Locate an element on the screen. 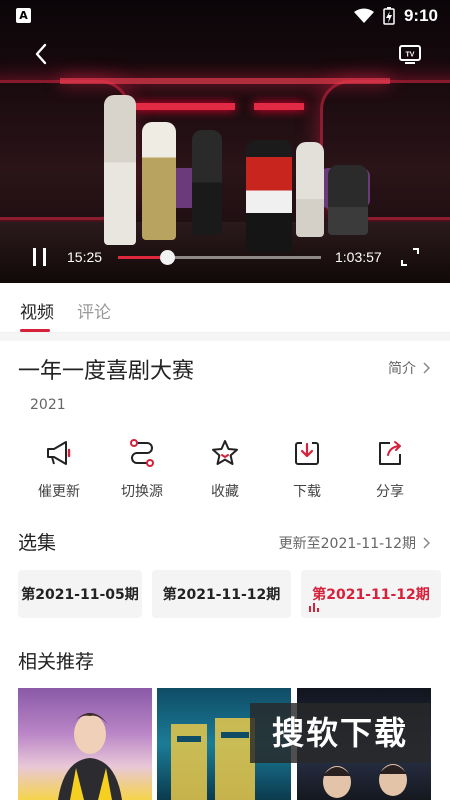 This screenshot has width=450, height=800. clock: 9:10 is located at coordinates (420, 15).